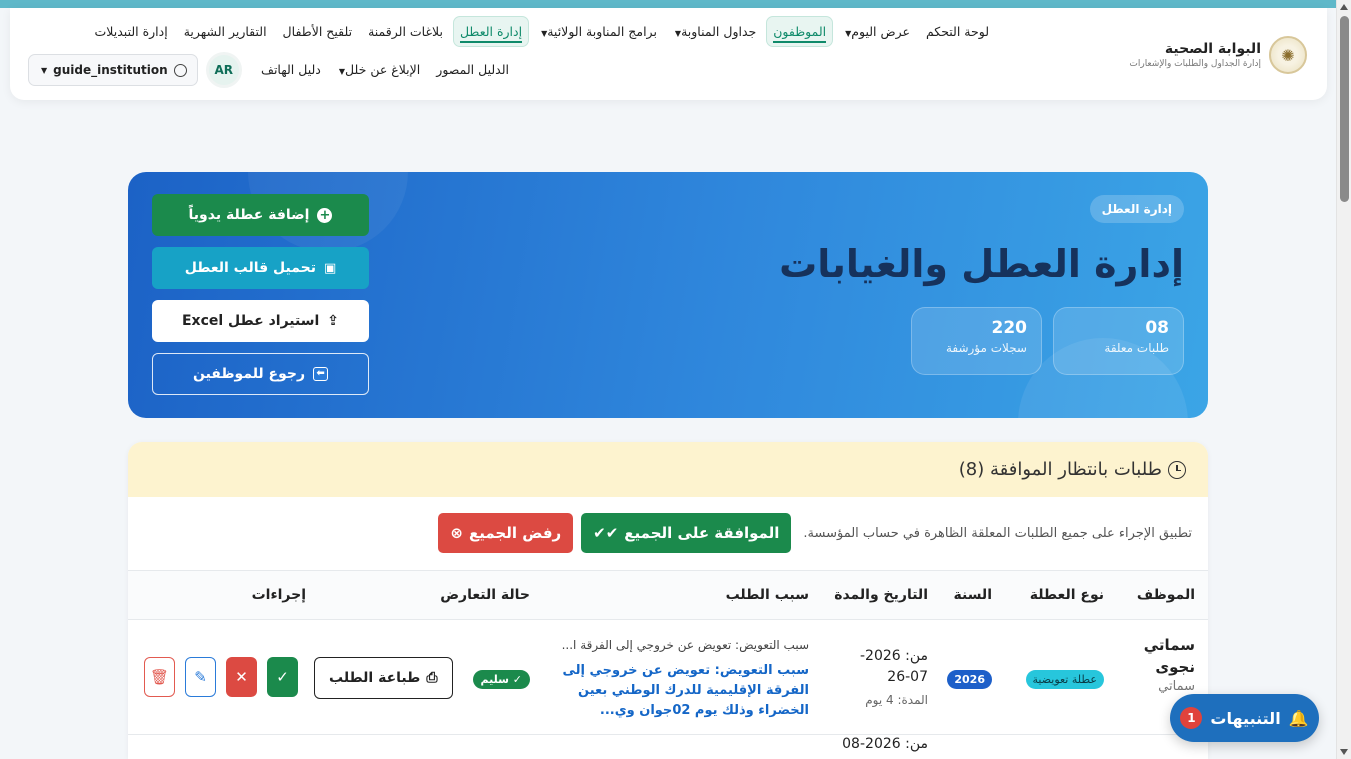 The image size is (1351, 759). I want to click on top-accent-strip, so click(668, 4).